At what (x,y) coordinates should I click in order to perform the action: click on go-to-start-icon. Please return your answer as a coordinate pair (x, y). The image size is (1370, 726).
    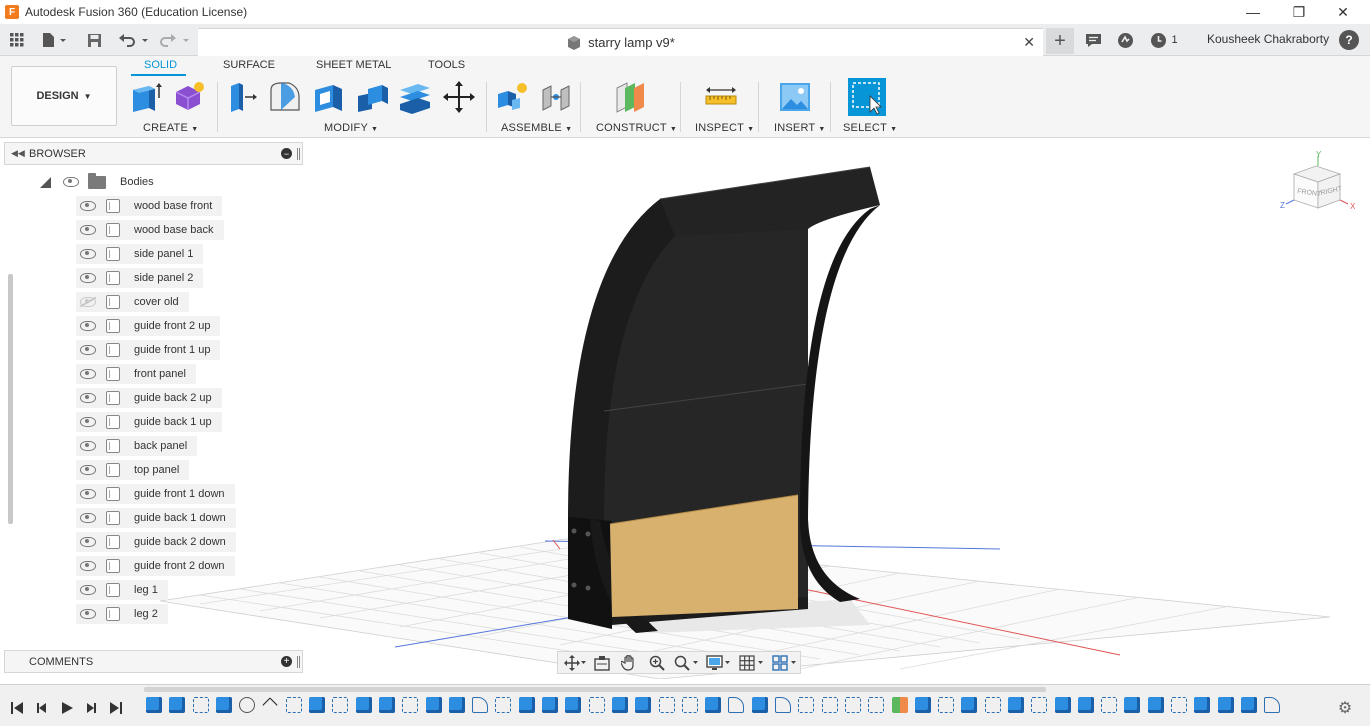
    Looking at the image, I should click on (17, 708).